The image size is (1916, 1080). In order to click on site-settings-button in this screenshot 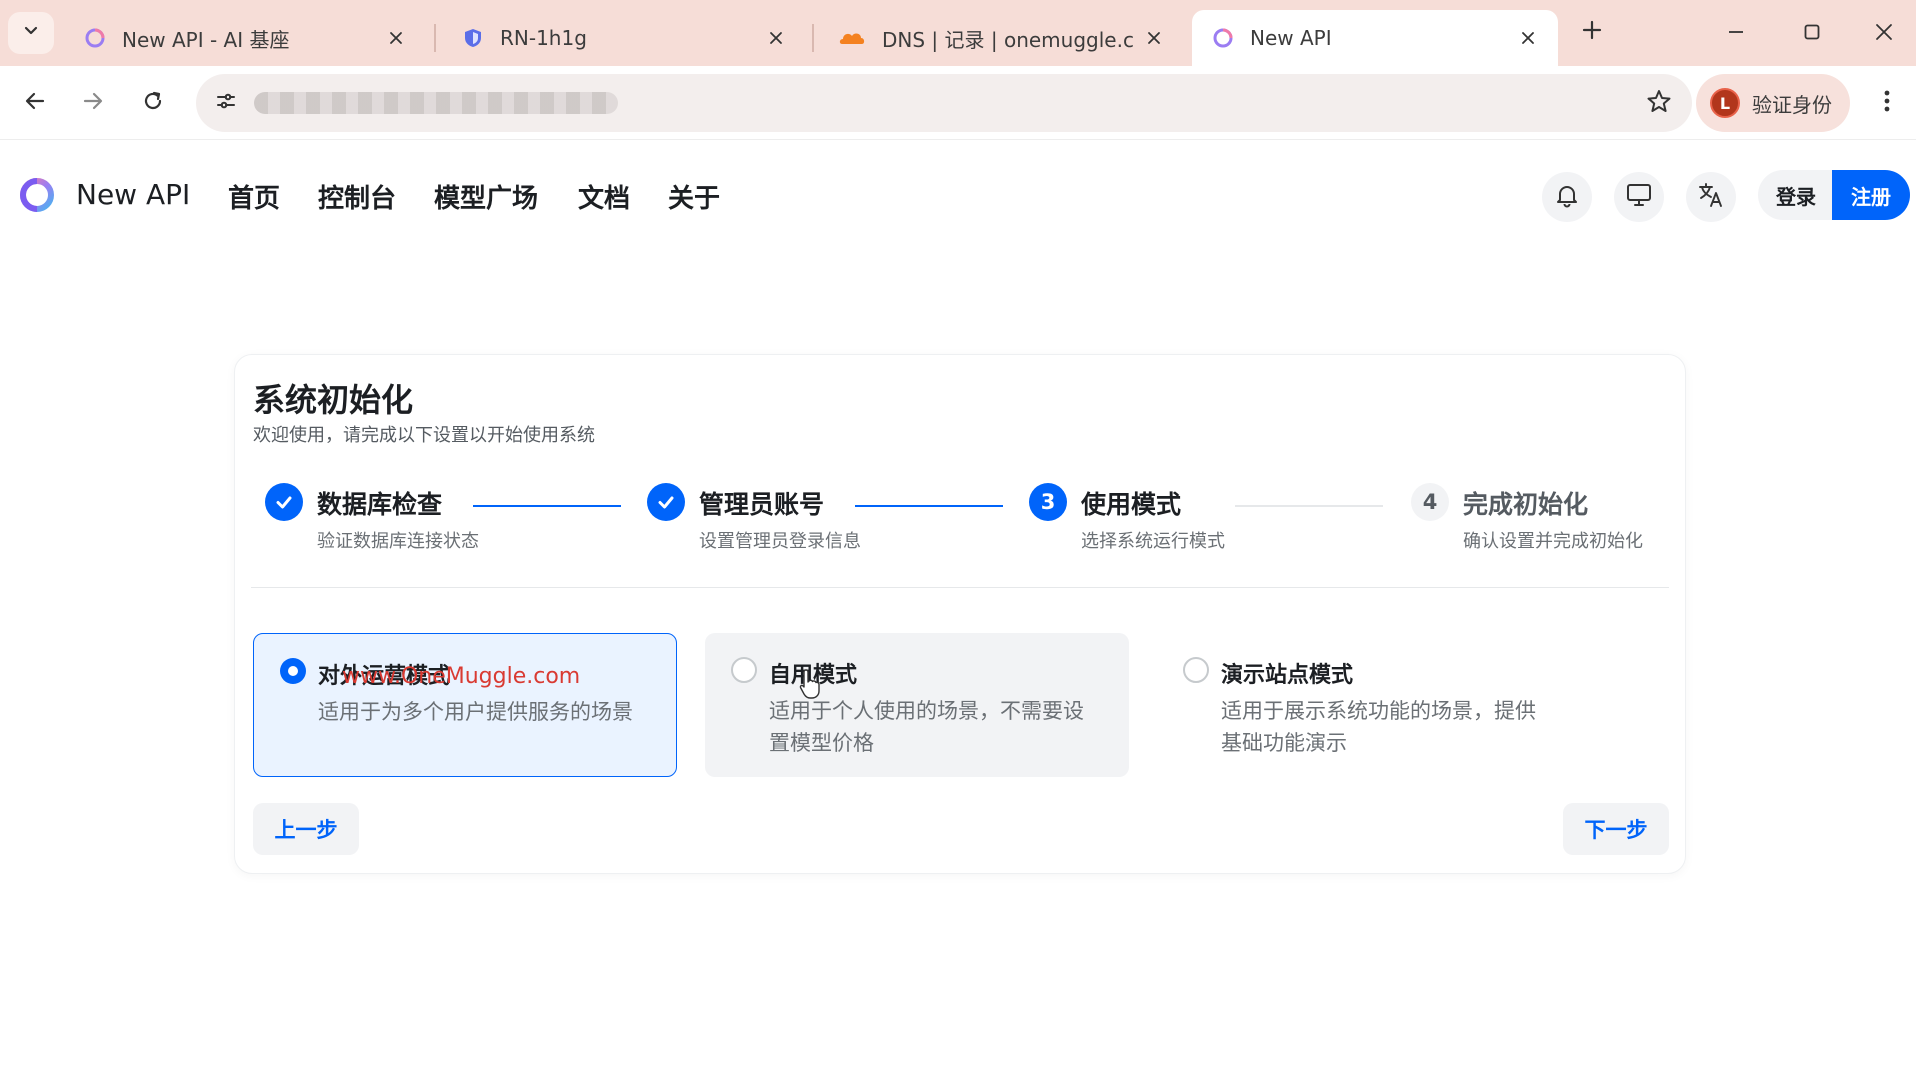, I will do `click(226, 103)`.